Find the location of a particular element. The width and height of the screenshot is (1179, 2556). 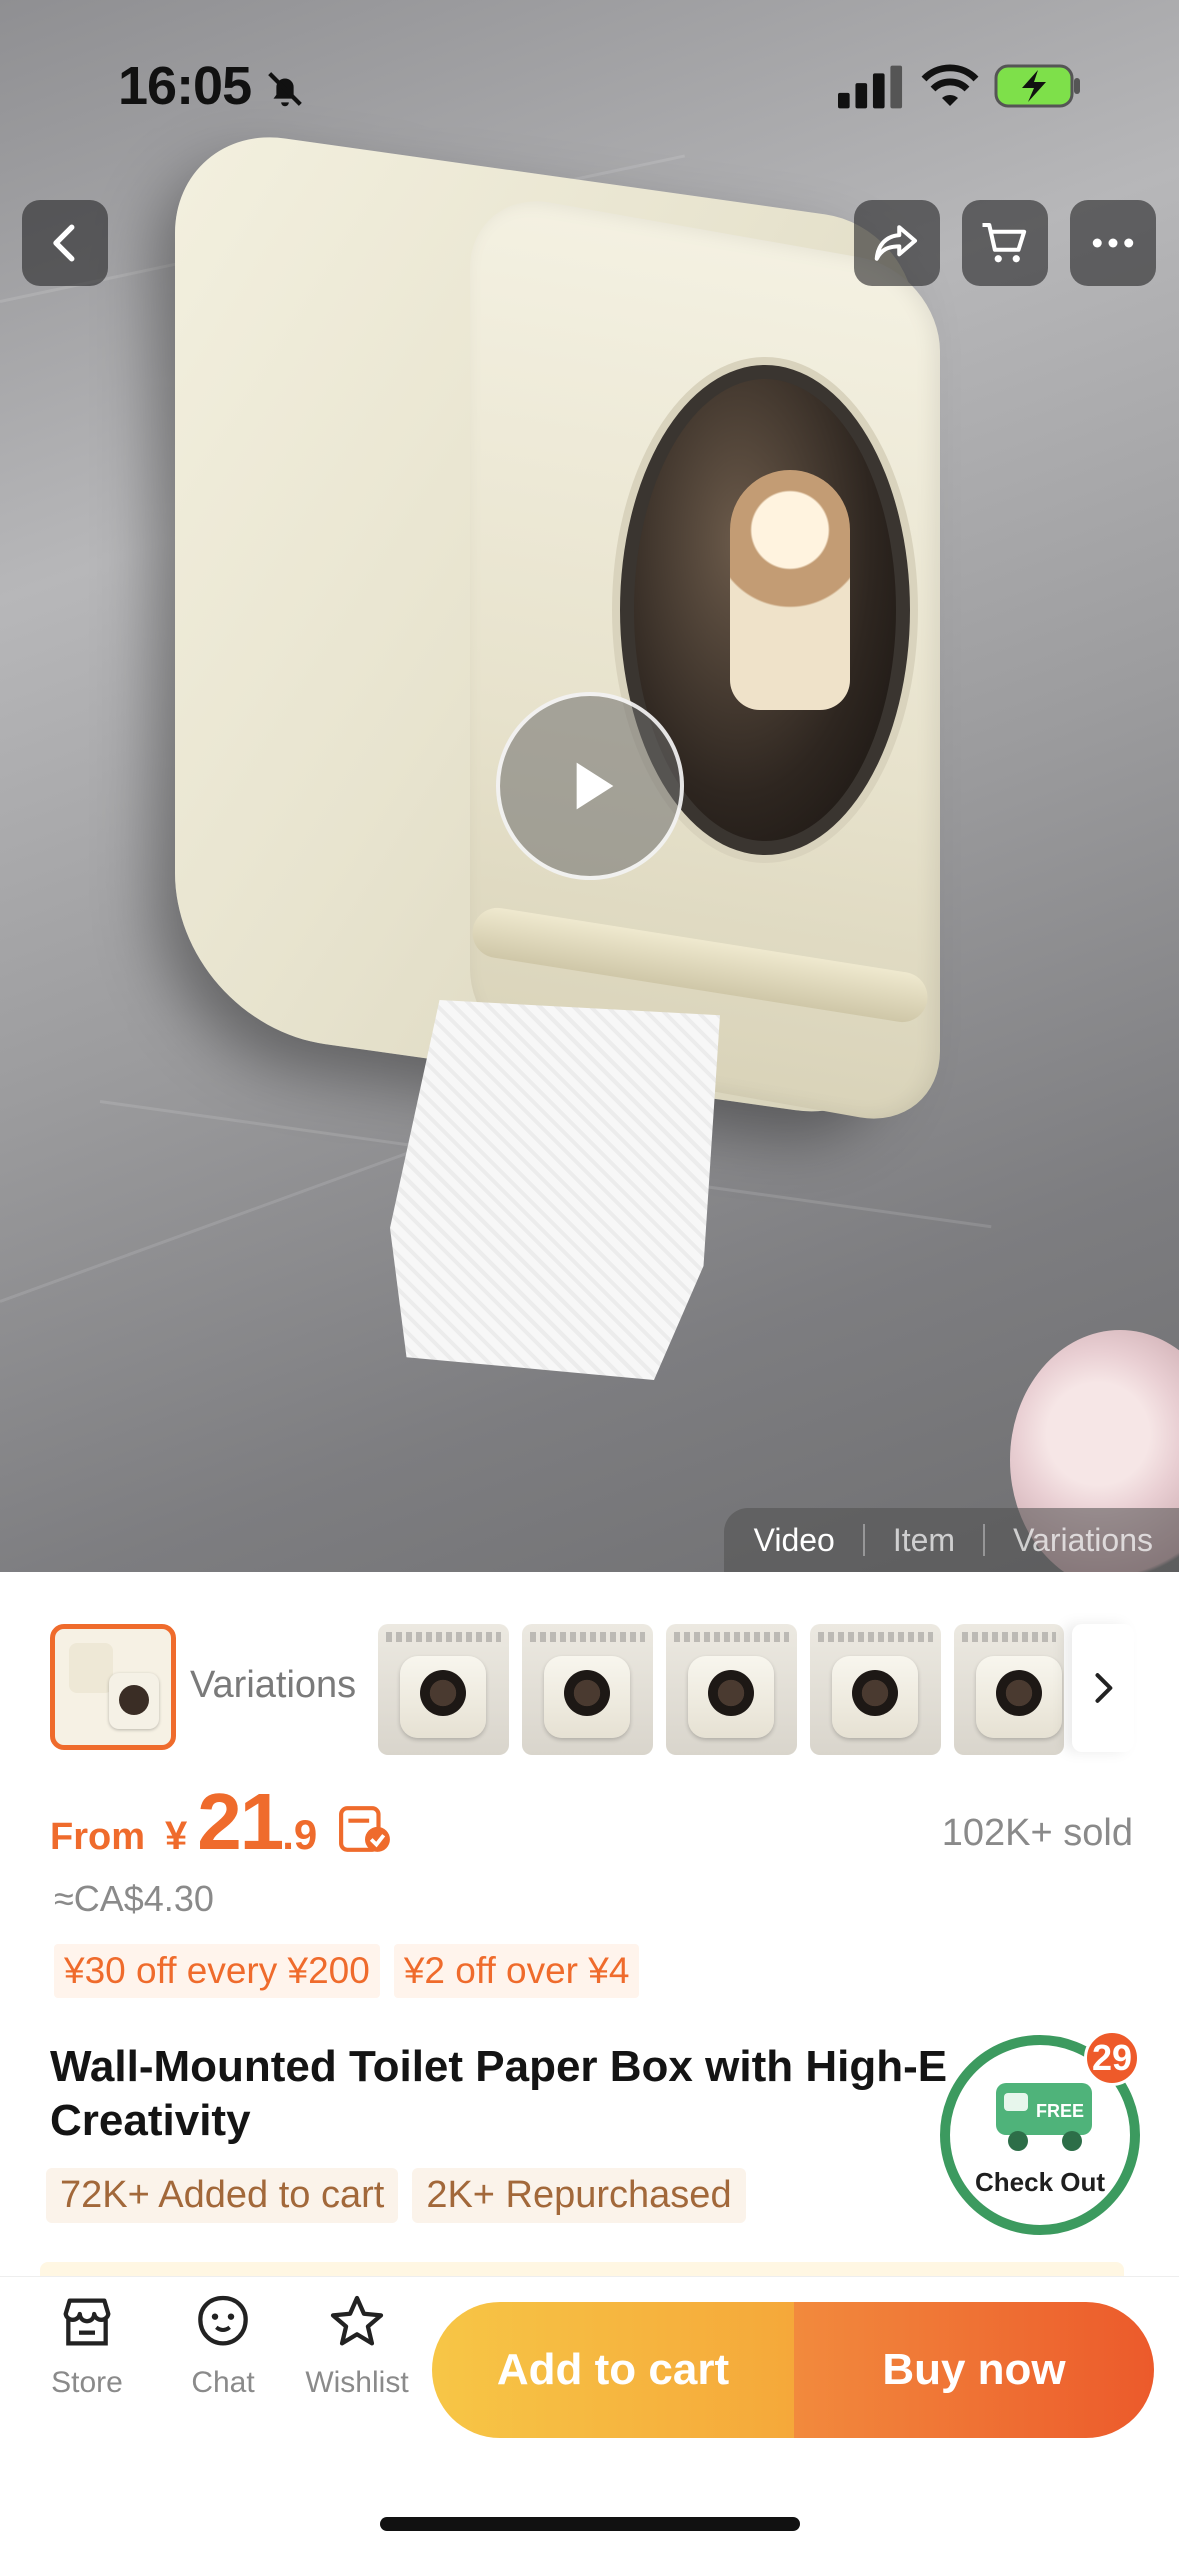

repurchased-tag: 2K+ Repurchased is located at coordinates (579, 2195).